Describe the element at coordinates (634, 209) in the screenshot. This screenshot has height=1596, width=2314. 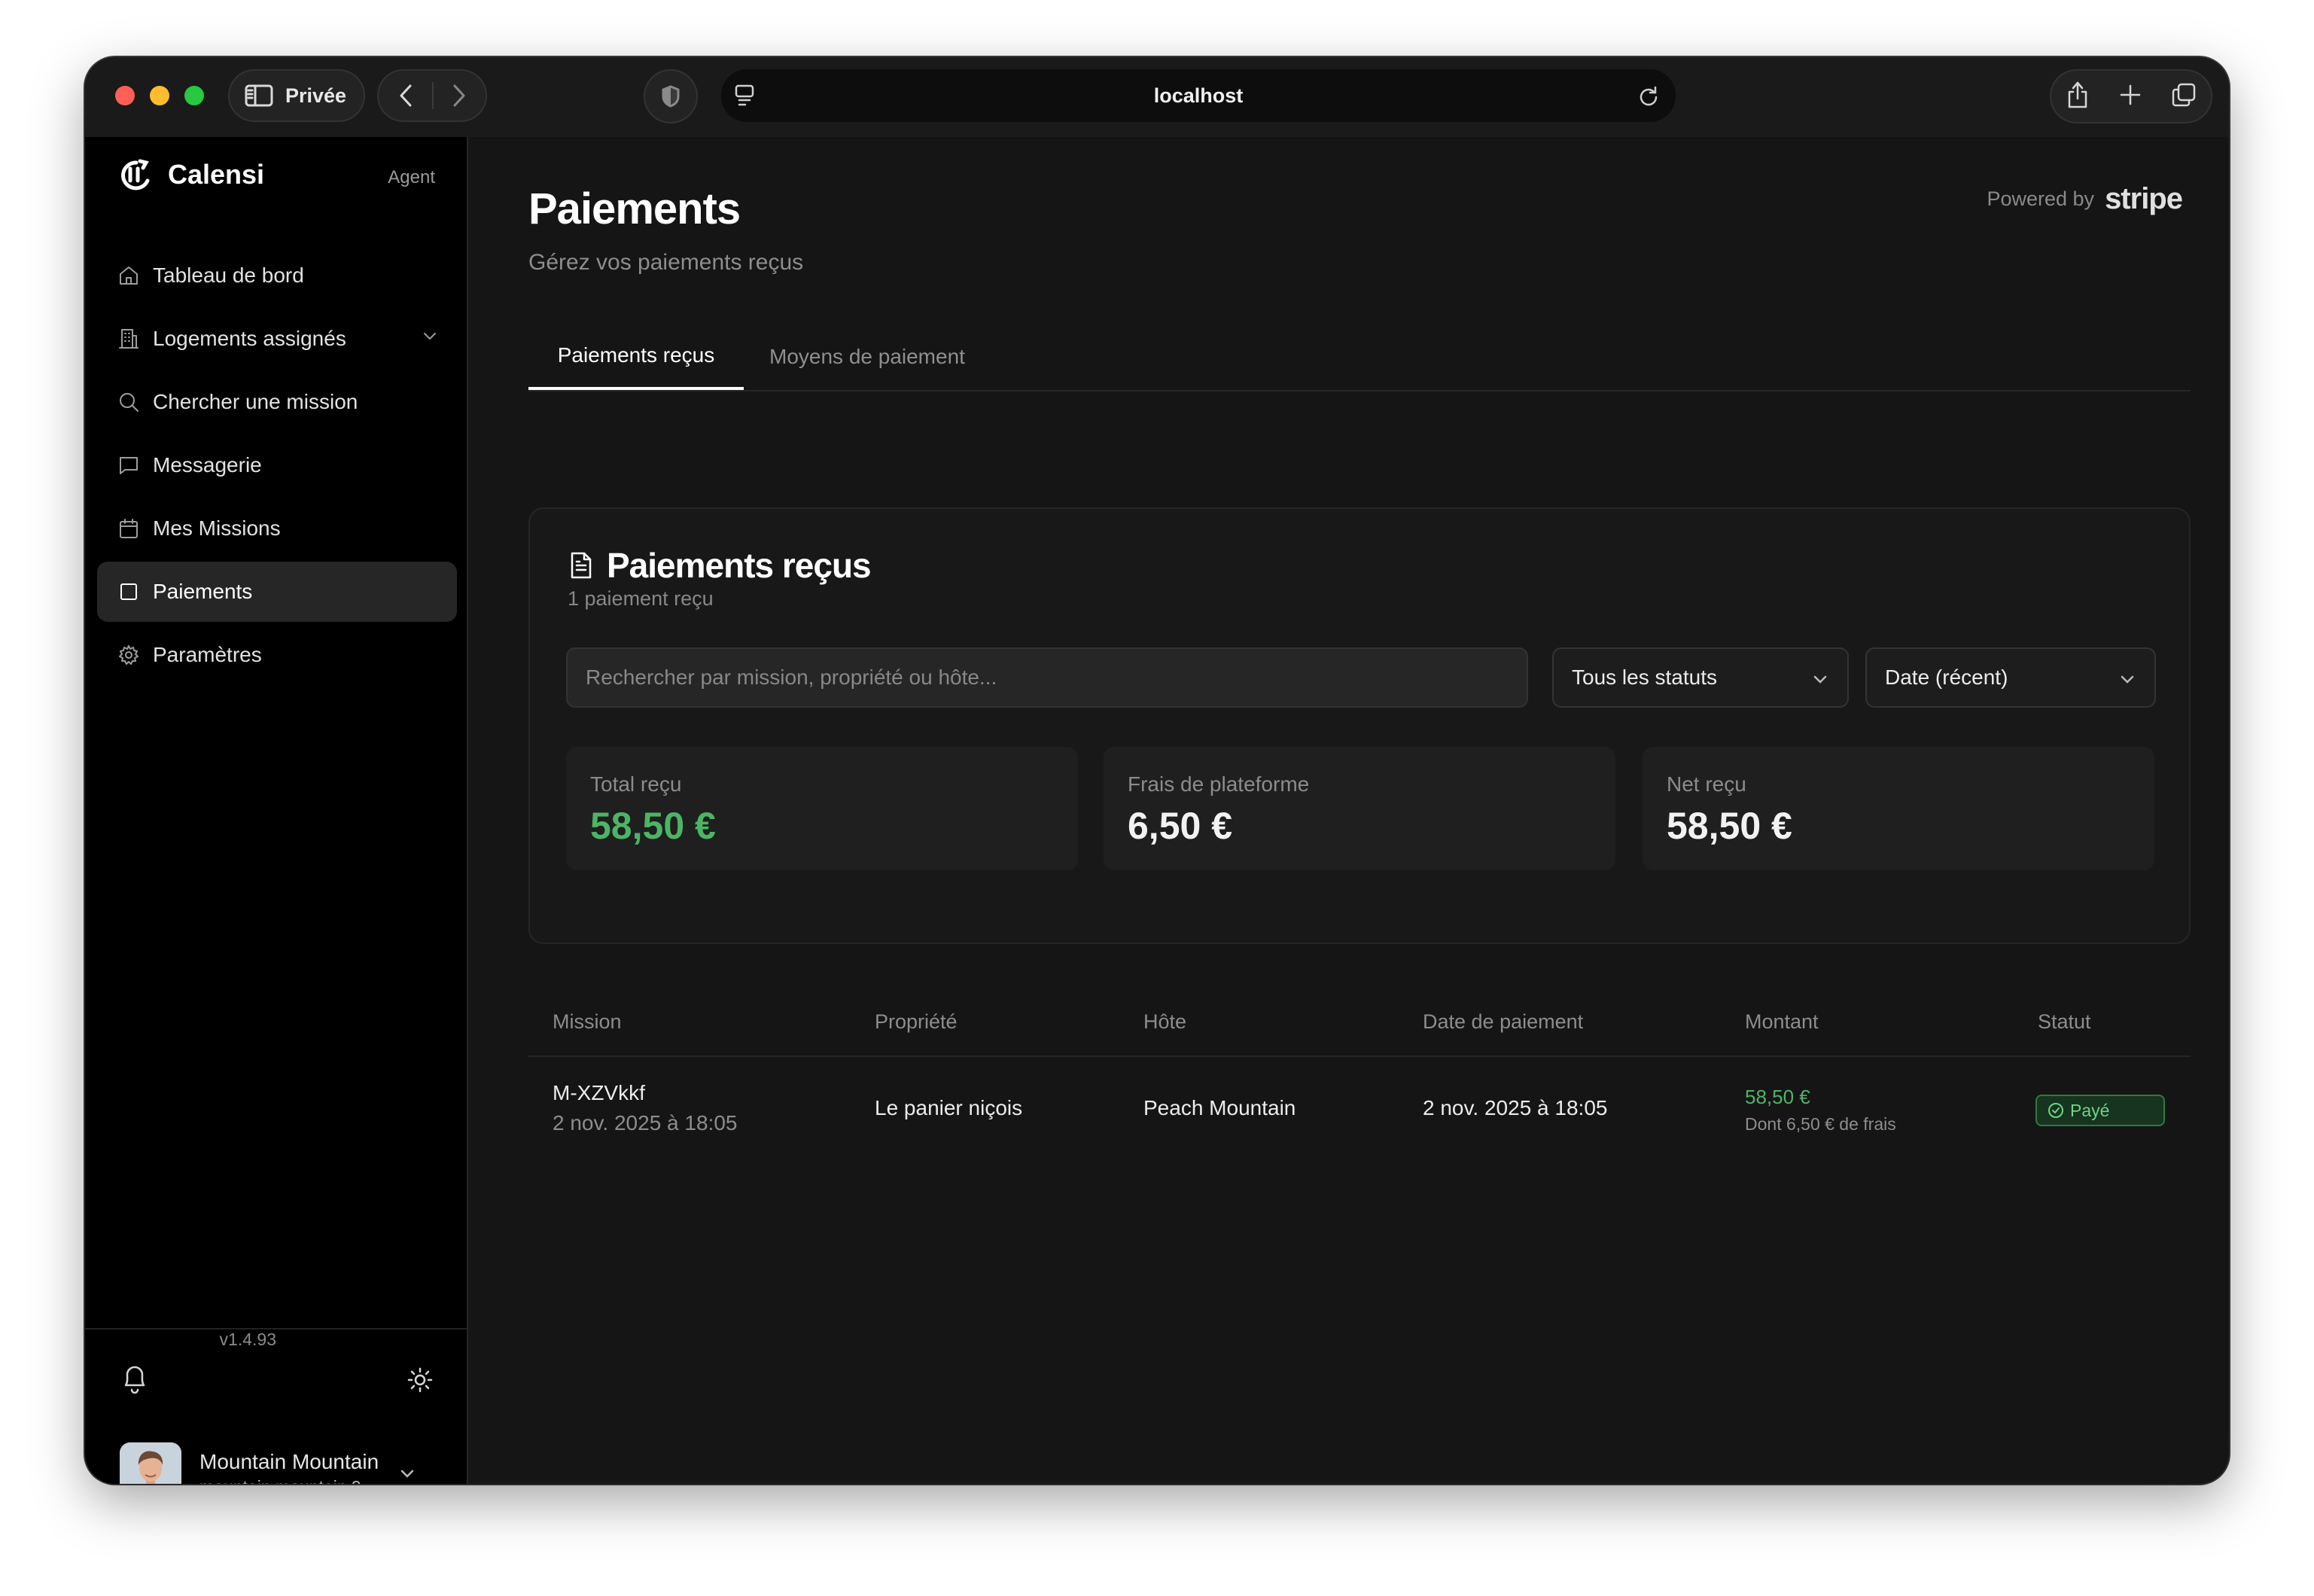
I see `page-title: Paiements` at that location.